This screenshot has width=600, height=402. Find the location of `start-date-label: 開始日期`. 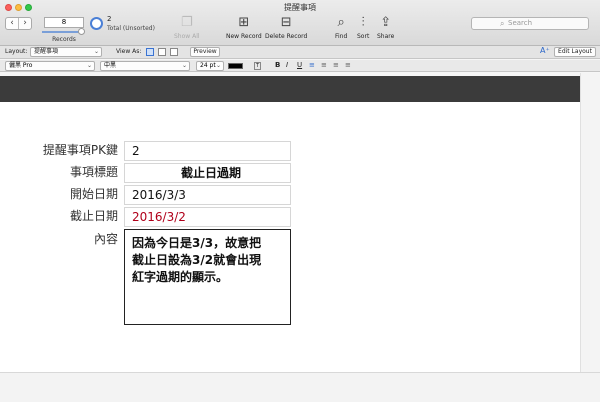

start-date-label: 開始日期 is located at coordinates (93, 194).